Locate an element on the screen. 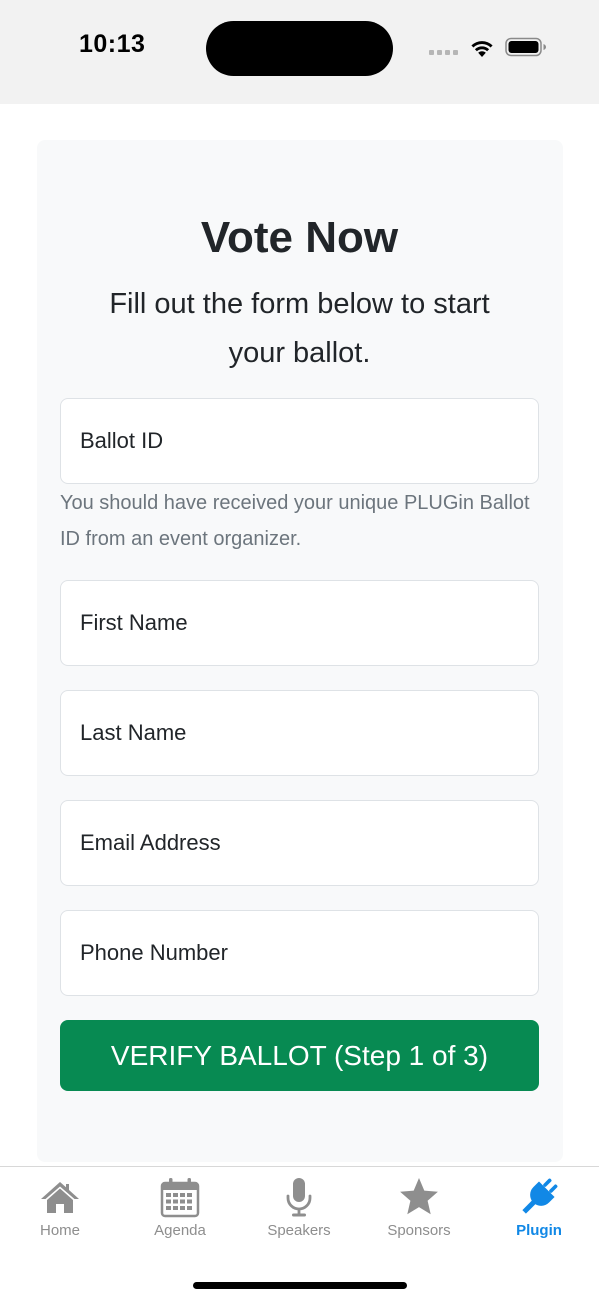 This screenshot has height=1301, width=599. cellular-signal-icon is located at coordinates (443, 52).